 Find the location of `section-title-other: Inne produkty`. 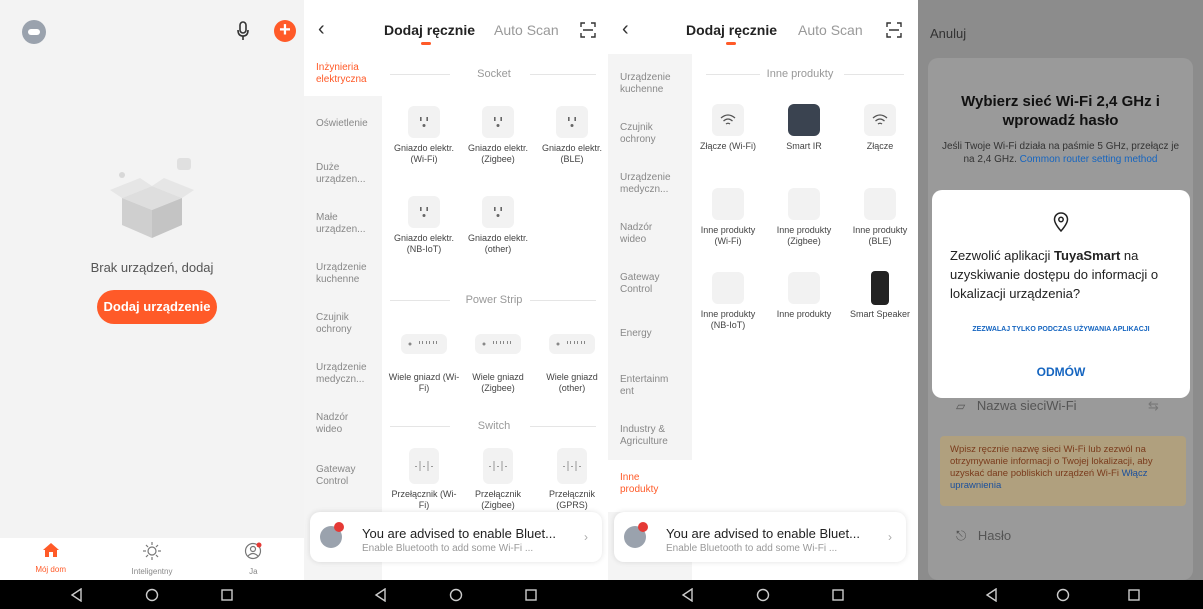

section-title-other: Inne produkty is located at coordinates (800, 74).